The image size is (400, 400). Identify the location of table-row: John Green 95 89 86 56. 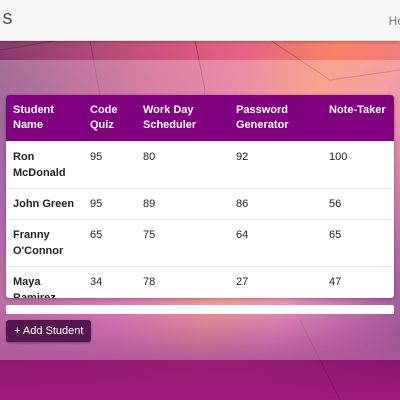
(200, 204).